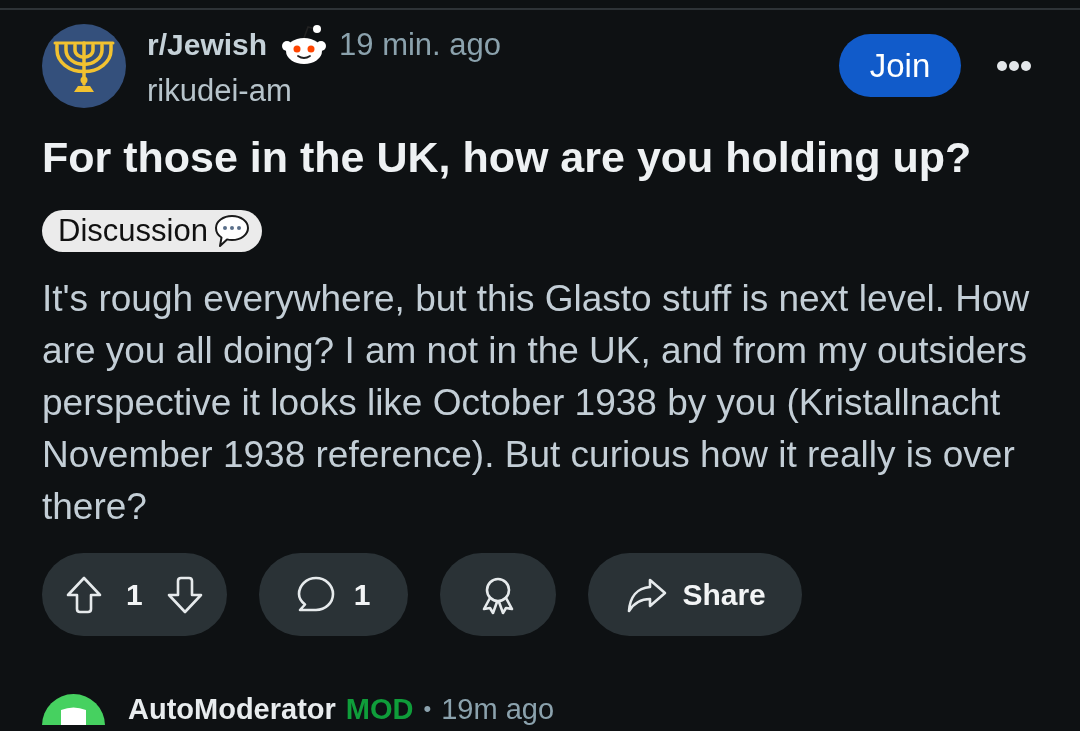 This screenshot has height=731, width=1080. I want to click on post-time: 19 min. ago, so click(420, 45).